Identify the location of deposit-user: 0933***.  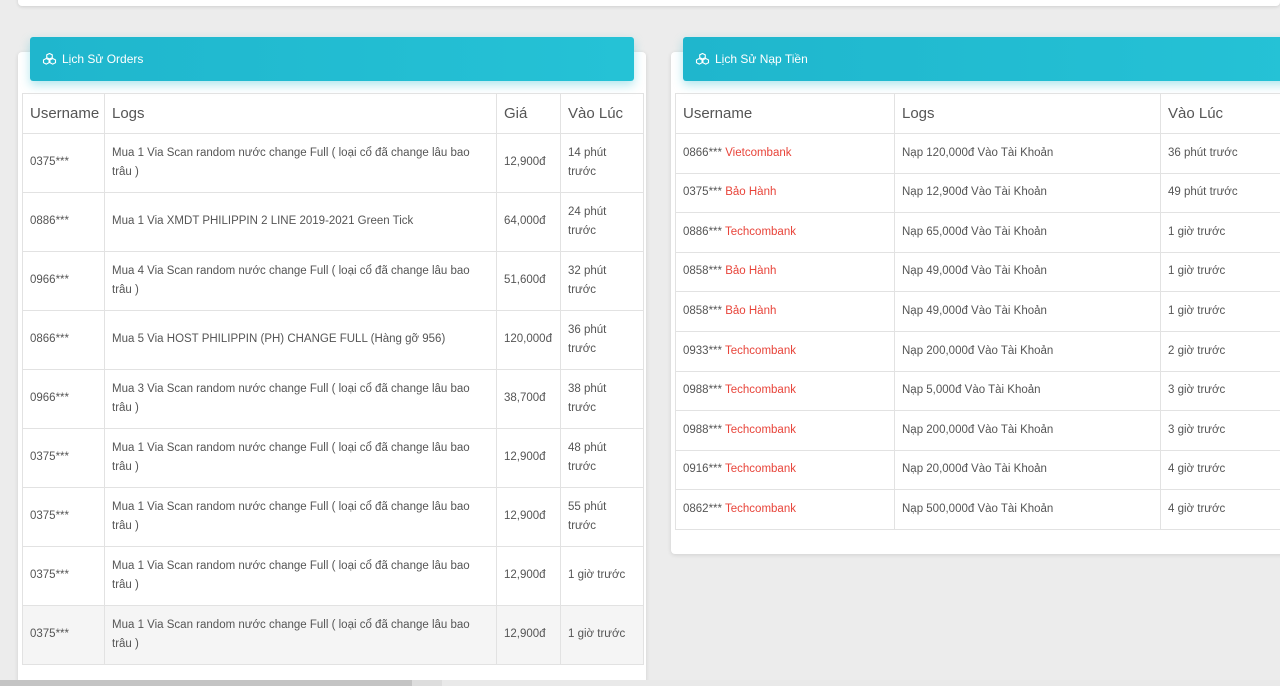
(703, 350).